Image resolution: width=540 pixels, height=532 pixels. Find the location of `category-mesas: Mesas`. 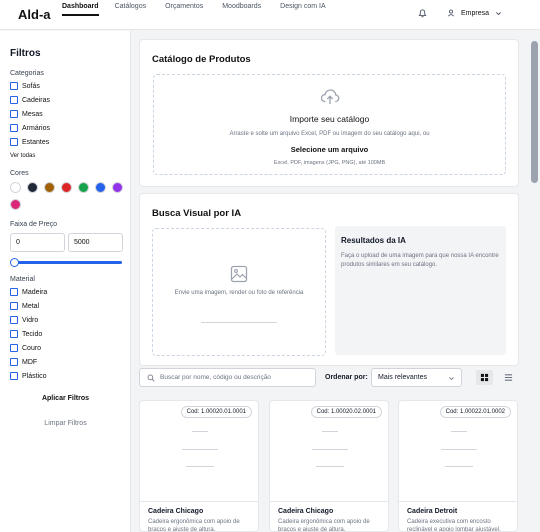

category-mesas: Mesas is located at coordinates (26, 114).